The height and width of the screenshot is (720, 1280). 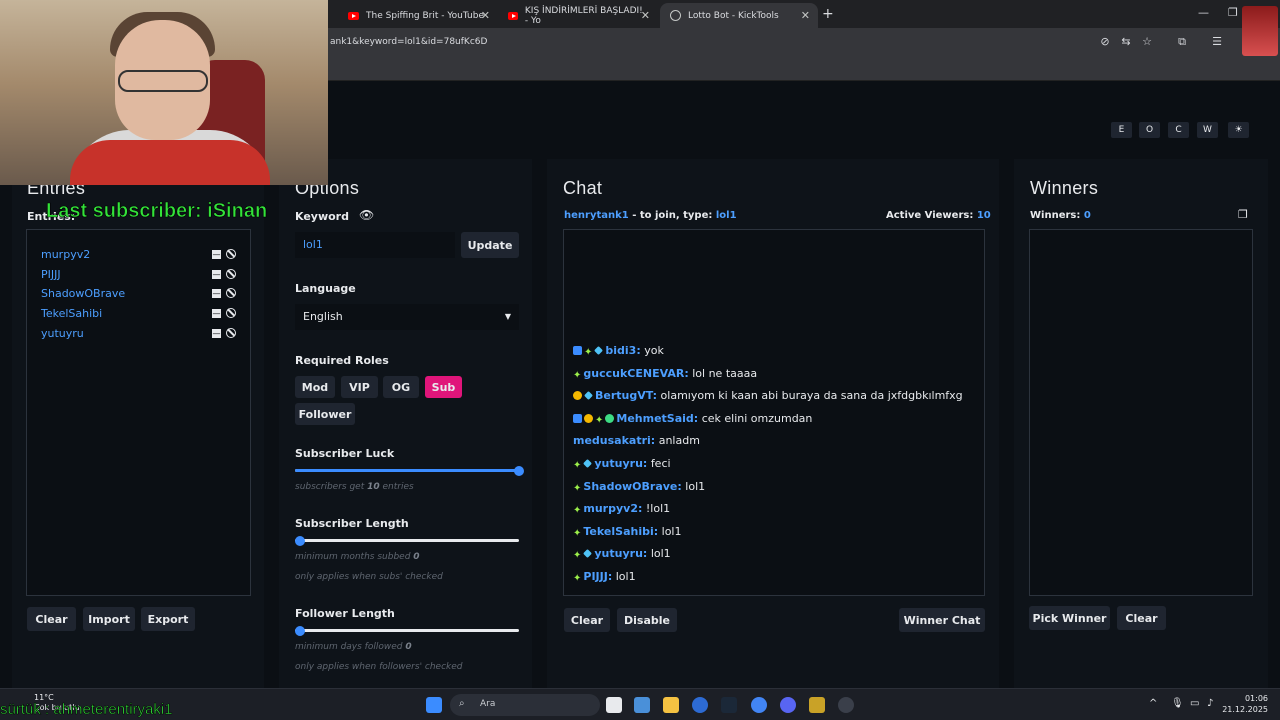 I want to click on theme-button-w: W, so click(x=1207, y=130).